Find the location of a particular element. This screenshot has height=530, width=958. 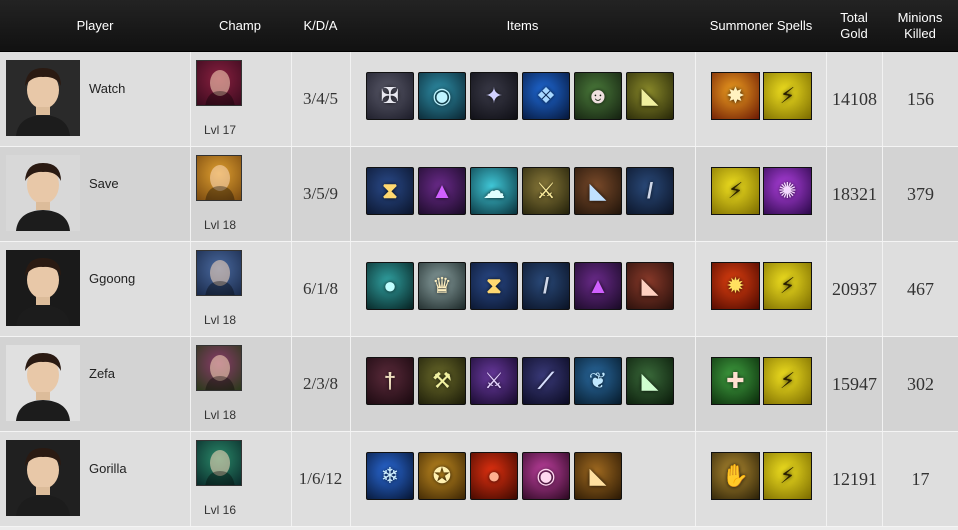

kda-value: 3/5/9 is located at coordinates (320, 193).